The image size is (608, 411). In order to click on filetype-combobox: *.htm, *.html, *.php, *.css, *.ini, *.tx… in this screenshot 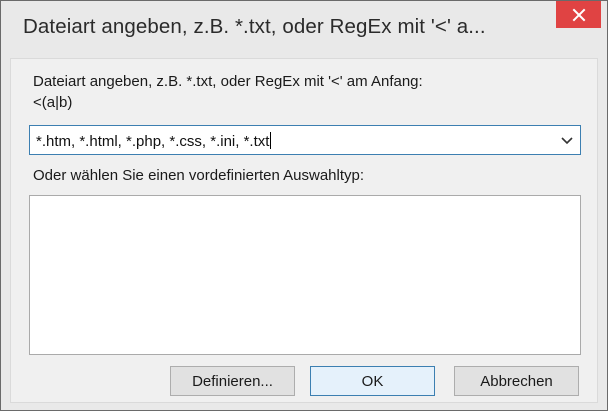, I will do `click(305, 140)`.